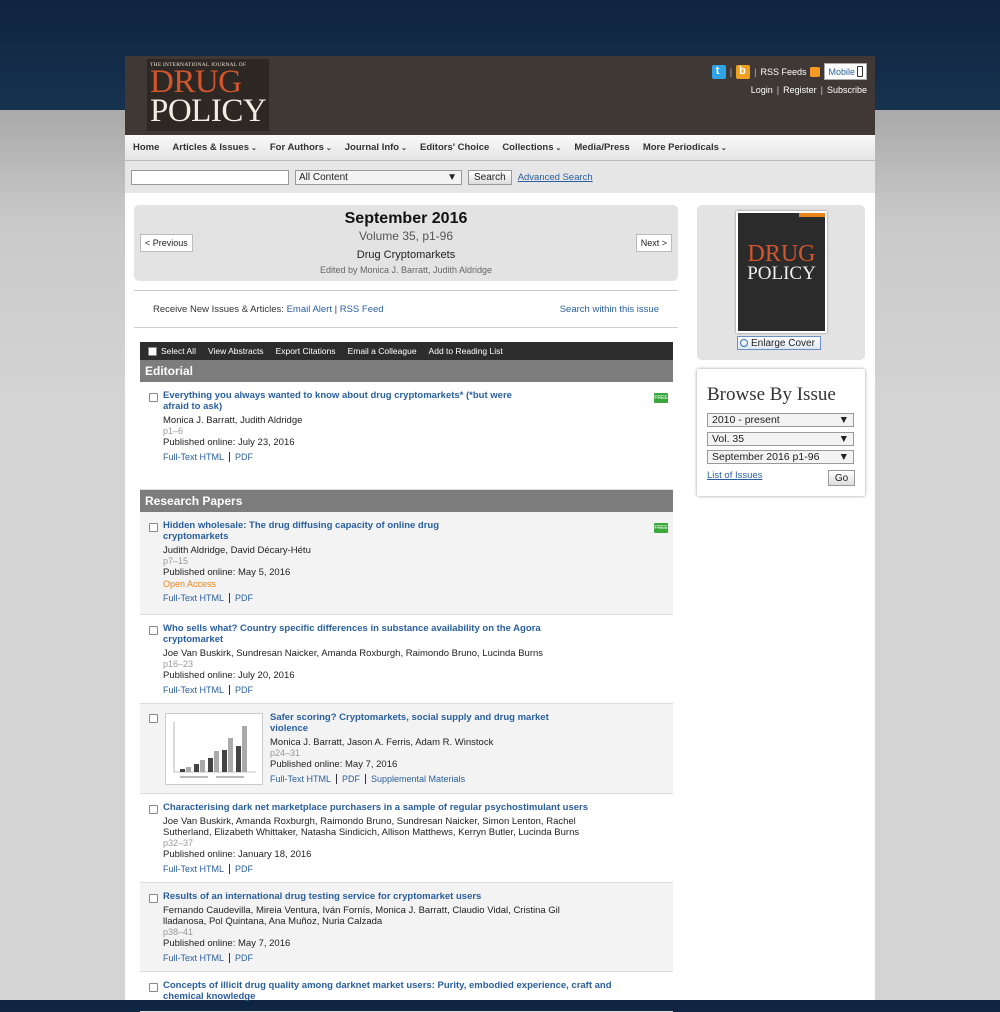 The width and height of the screenshot is (1000, 1012). Describe the element at coordinates (843, 439) in the screenshot. I see `dropdown-arrow-icon: ▼` at that location.